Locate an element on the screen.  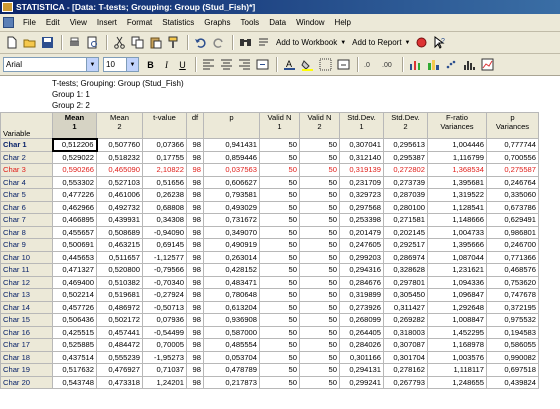
row-header: Char 5 is located at coordinates (26, 195).